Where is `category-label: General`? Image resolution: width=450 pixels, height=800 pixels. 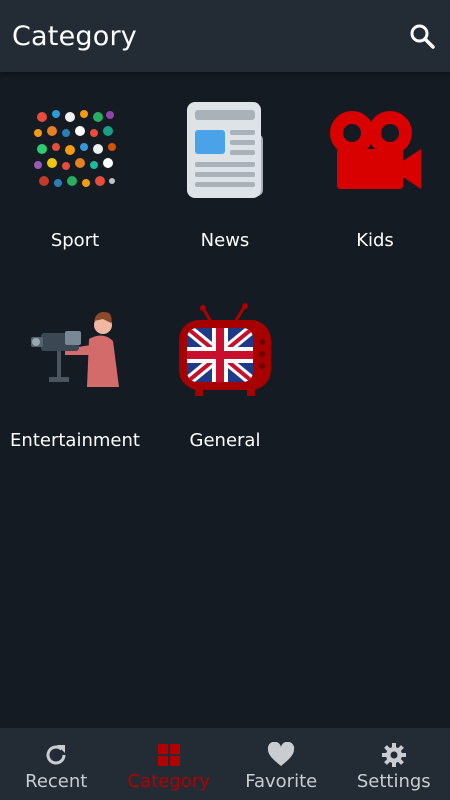 category-label: General is located at coordinates (225, 440).